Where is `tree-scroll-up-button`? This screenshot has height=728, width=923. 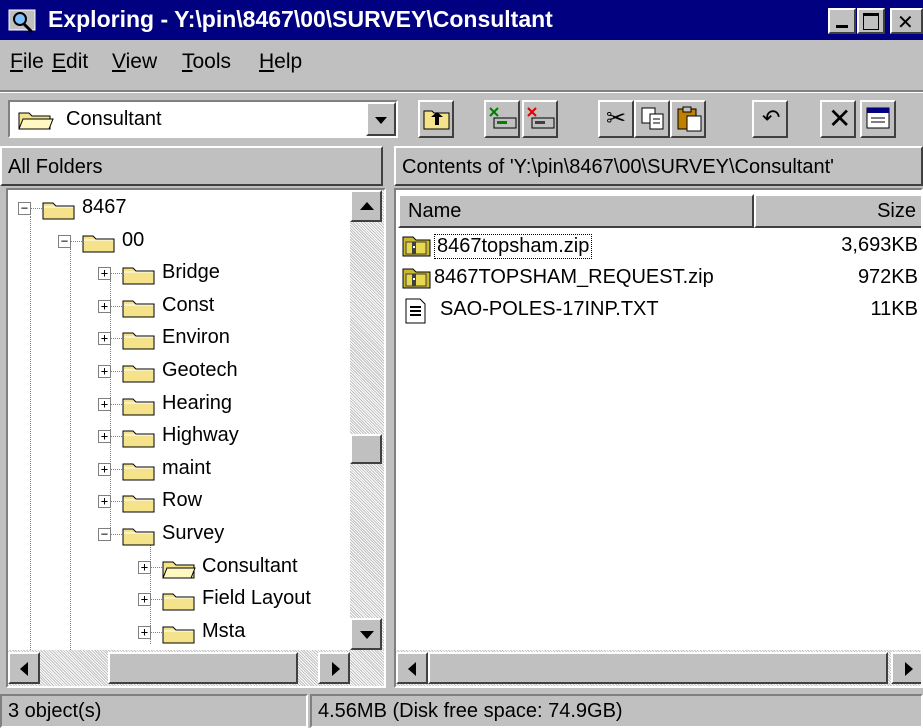
tree-scroll-up-button is located at coordinates (366, 206).